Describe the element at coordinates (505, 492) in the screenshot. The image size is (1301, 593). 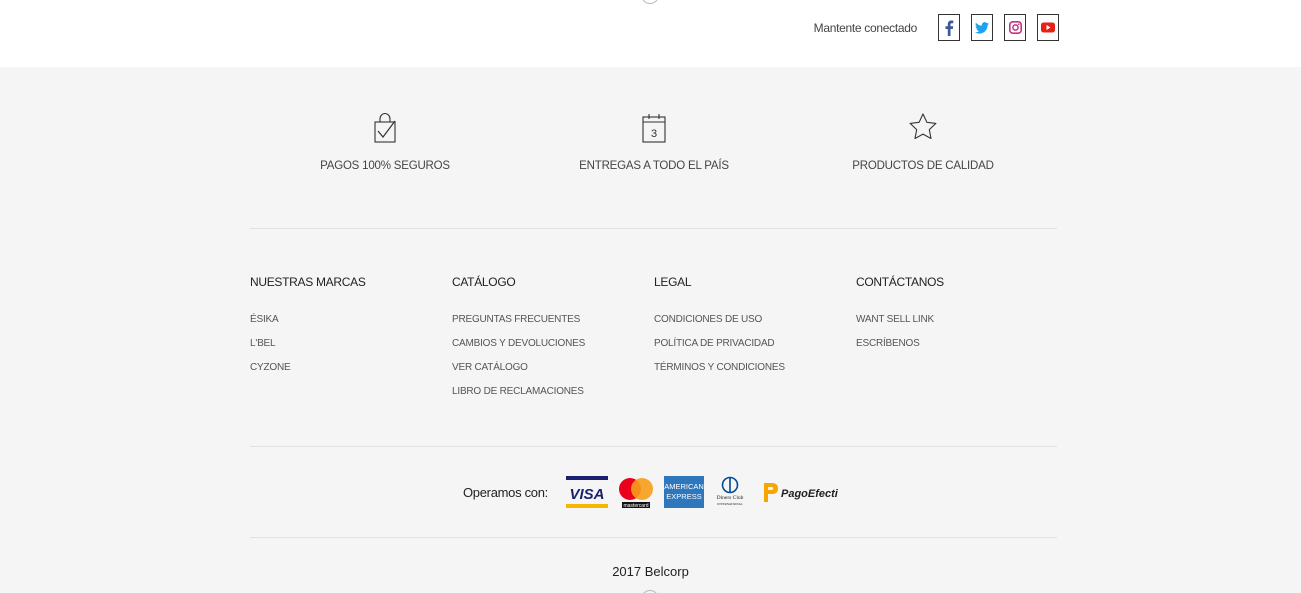
I see `payments-label: Operamos con:` at that location.